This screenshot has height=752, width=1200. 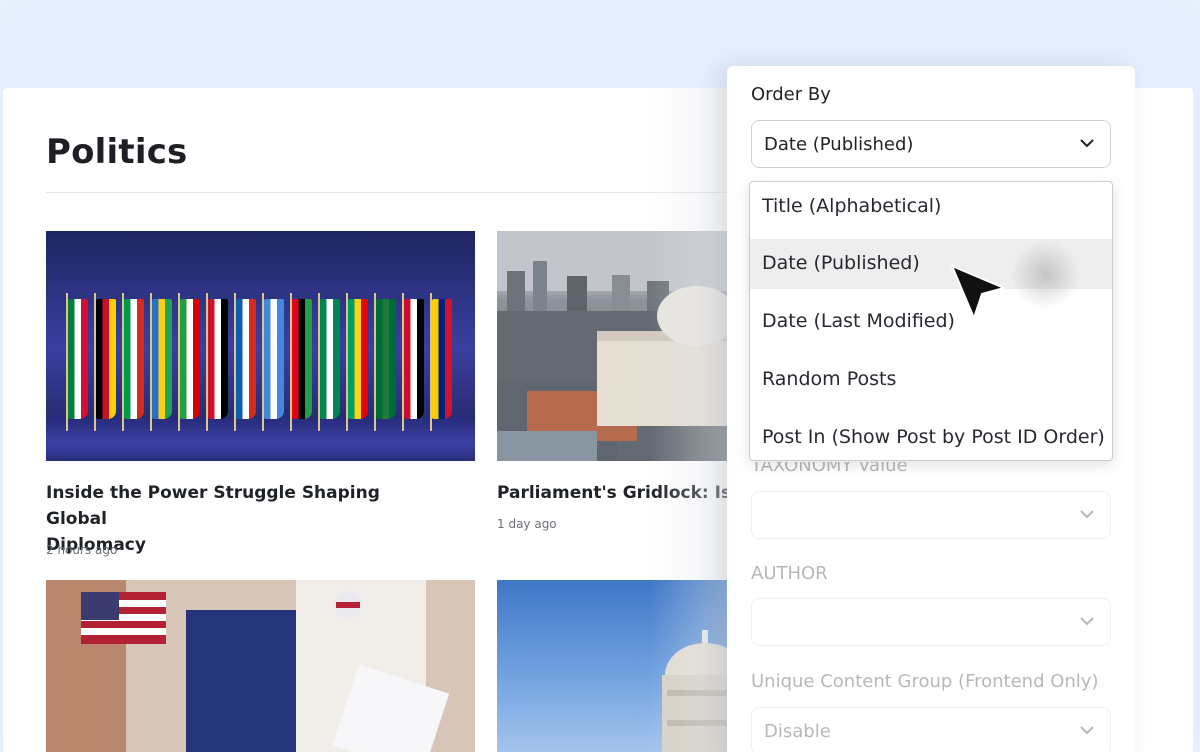 I want to click on voters-illustration, so click(x=260, y=666).